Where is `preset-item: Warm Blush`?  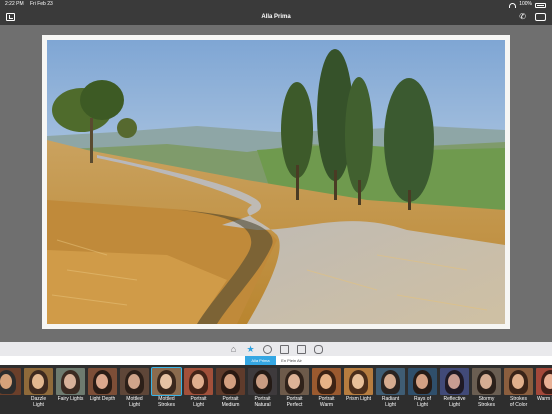
preset-item: Warm Blush is located at coordinates (543, 390).